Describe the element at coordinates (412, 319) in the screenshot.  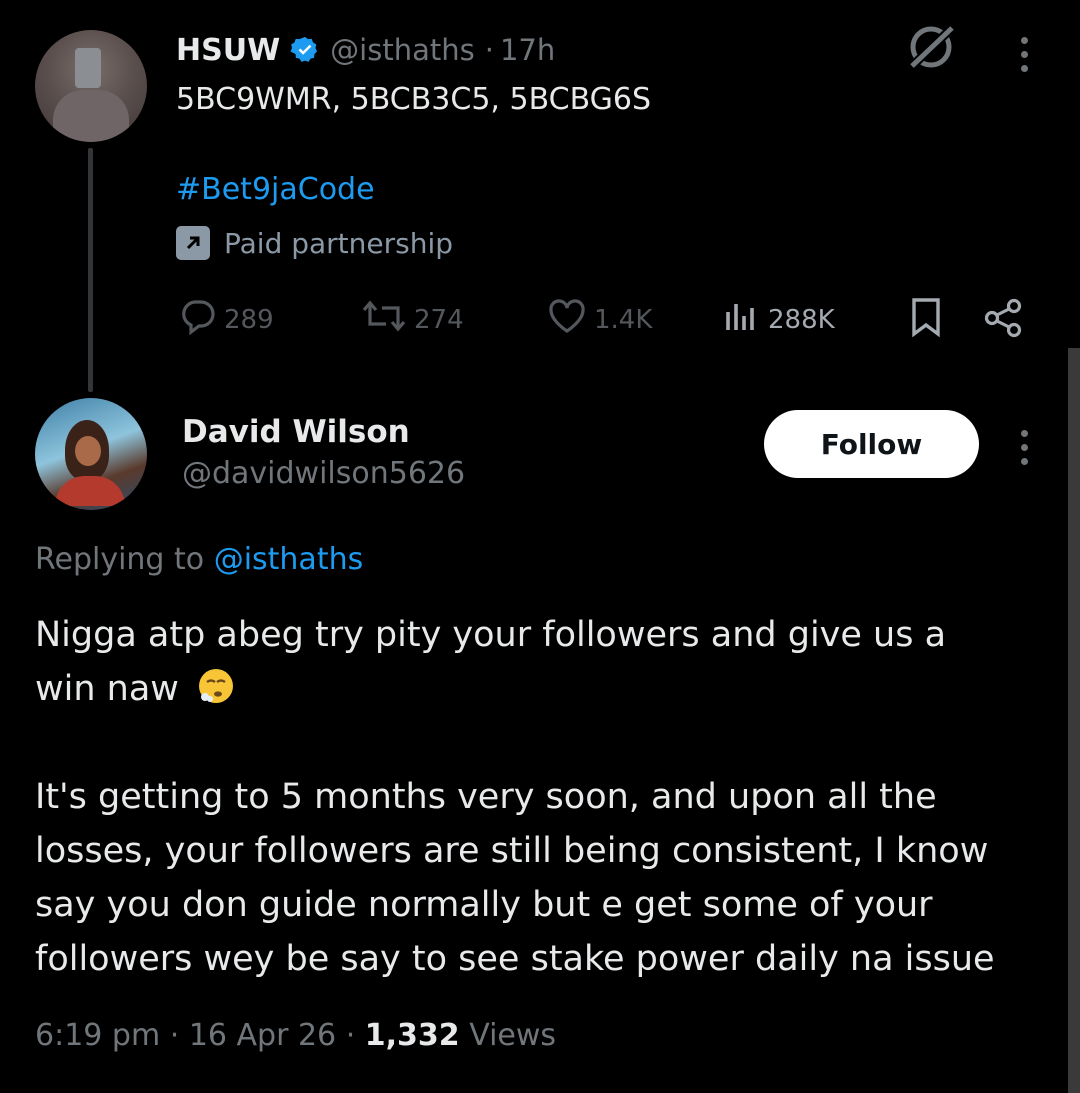
I see `retweet-button: 274` at that location.